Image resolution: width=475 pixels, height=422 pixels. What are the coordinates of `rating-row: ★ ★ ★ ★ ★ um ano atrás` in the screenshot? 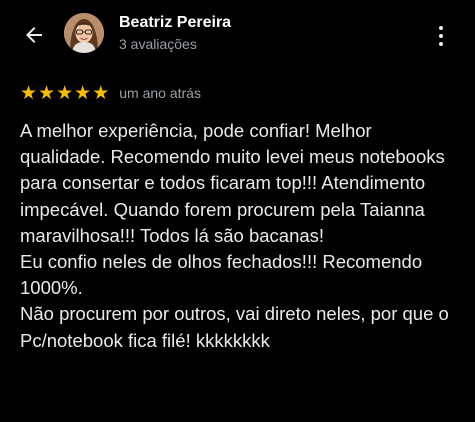 It's located at (110, 93).